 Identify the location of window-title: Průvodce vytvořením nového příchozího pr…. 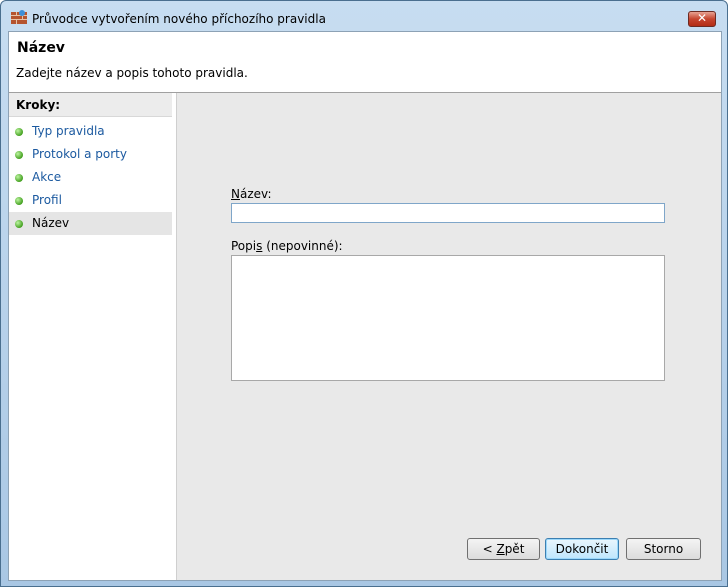
(179, 19).